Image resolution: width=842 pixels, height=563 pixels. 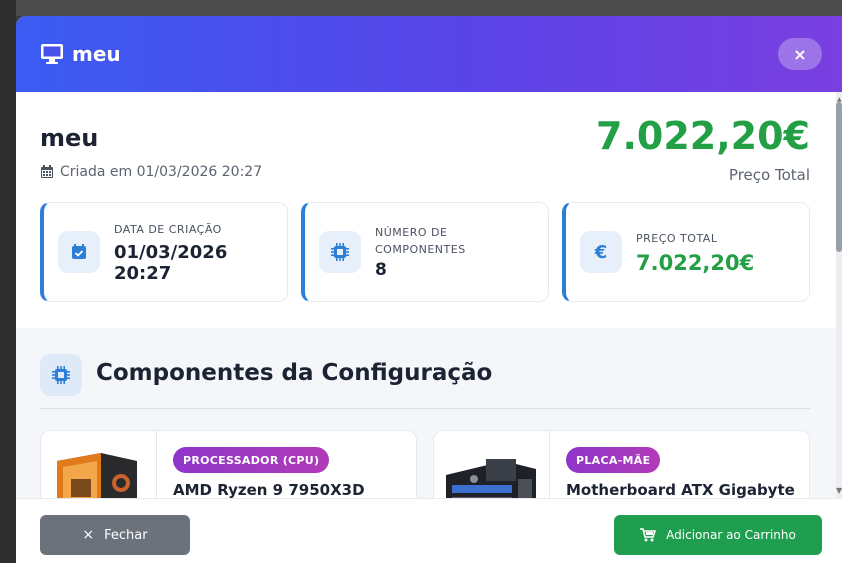 I want to click on configuration-name: meu, so click(x=69, y=138).